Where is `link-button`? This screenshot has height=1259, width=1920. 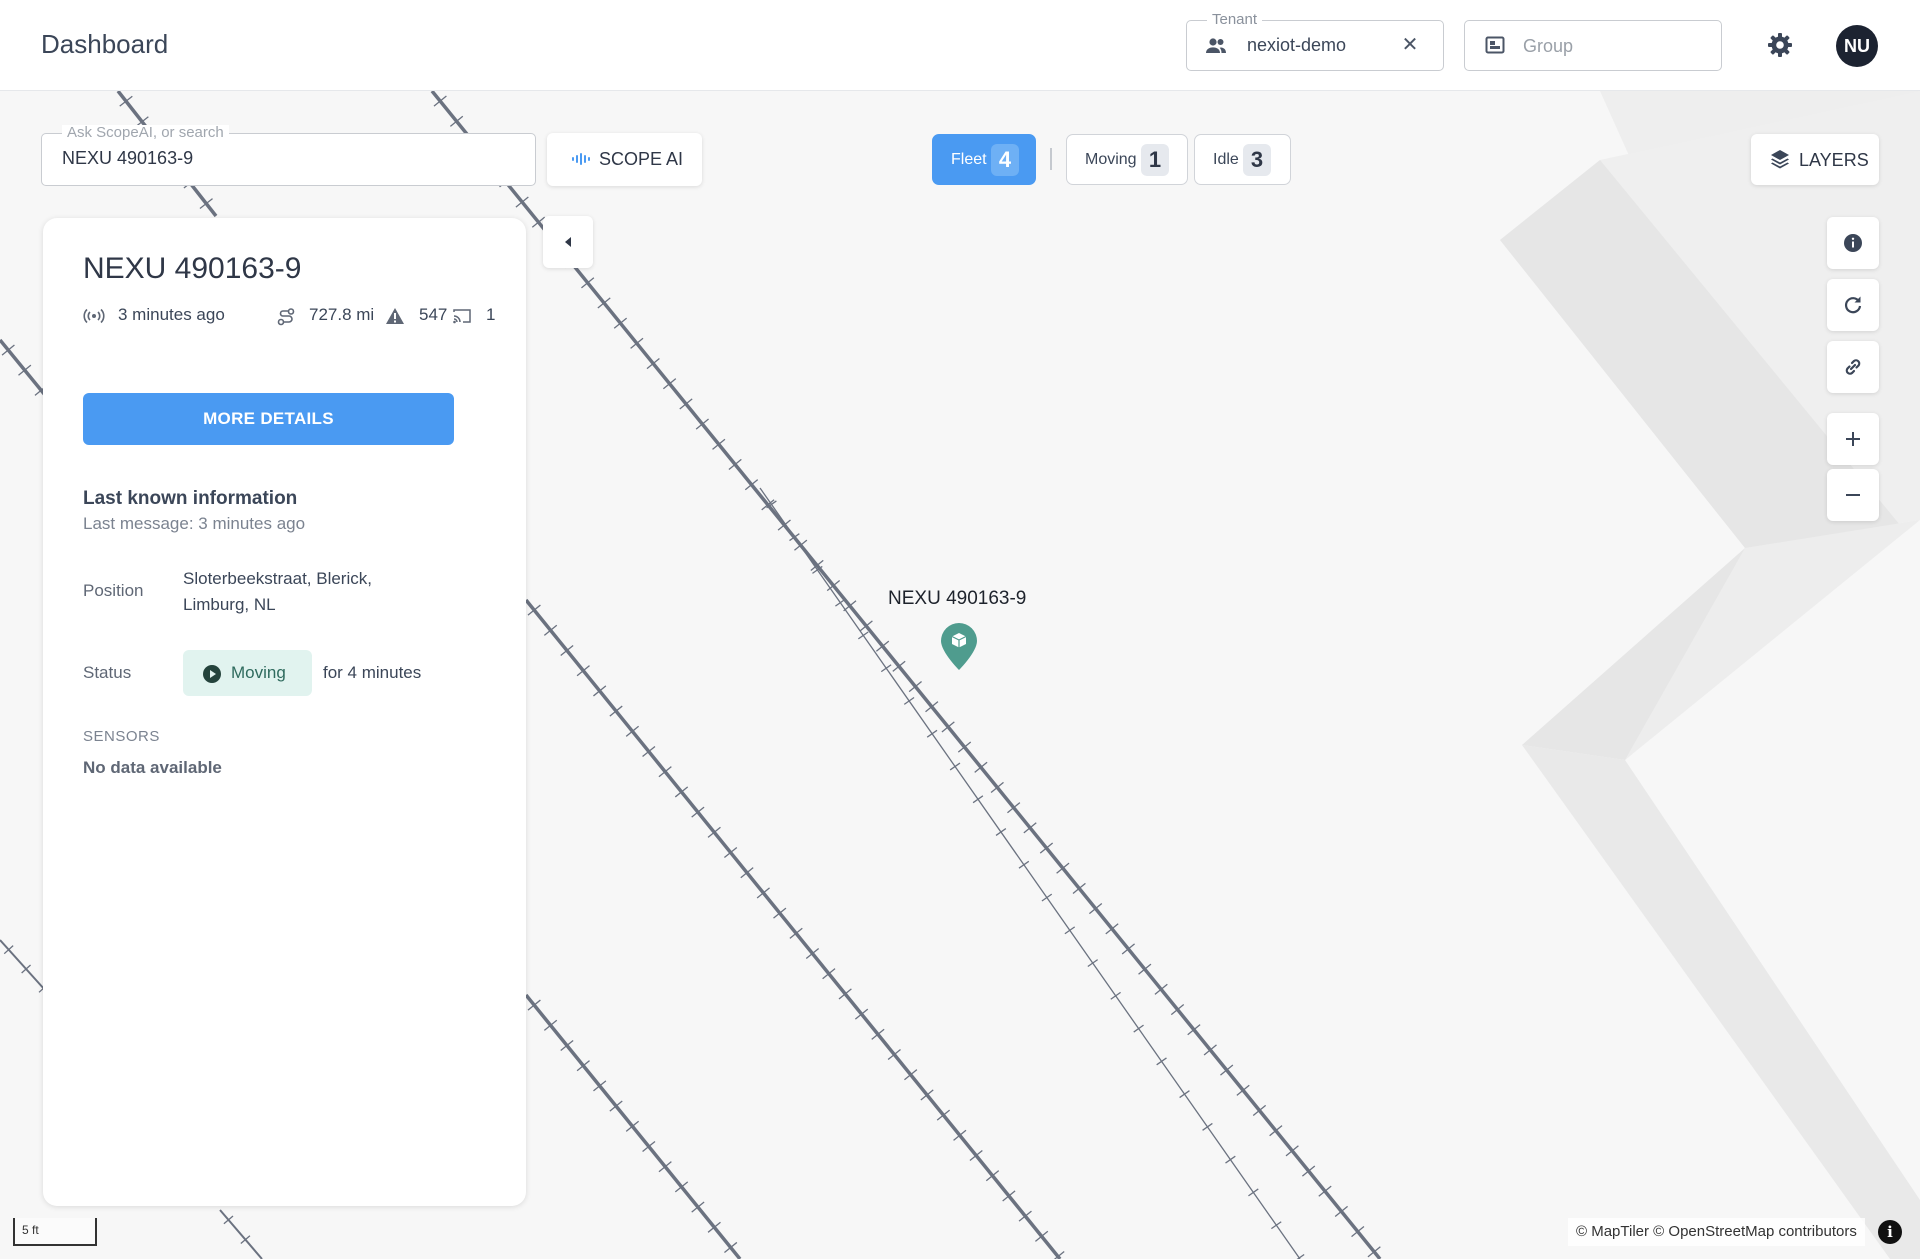 link-button is located at coordinates (1853, 367).